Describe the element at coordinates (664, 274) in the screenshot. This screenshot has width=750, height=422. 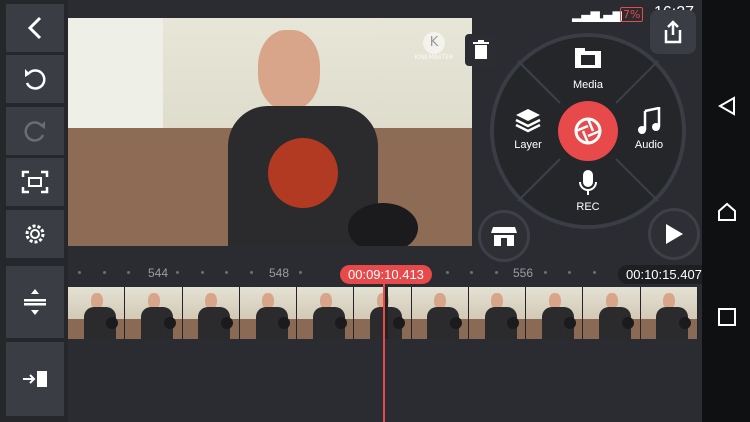
I see `total-duration: 00:10:15.407` at that location.